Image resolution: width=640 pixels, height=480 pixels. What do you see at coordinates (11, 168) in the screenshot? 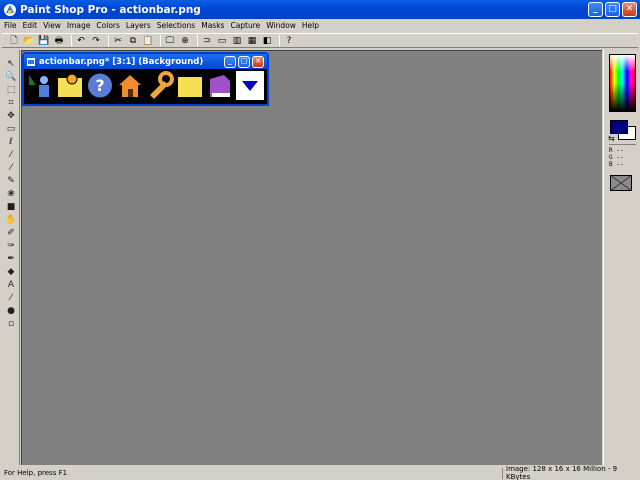
I see `dropper-tool-icon: ⁄` at bounding box center [11, 168].